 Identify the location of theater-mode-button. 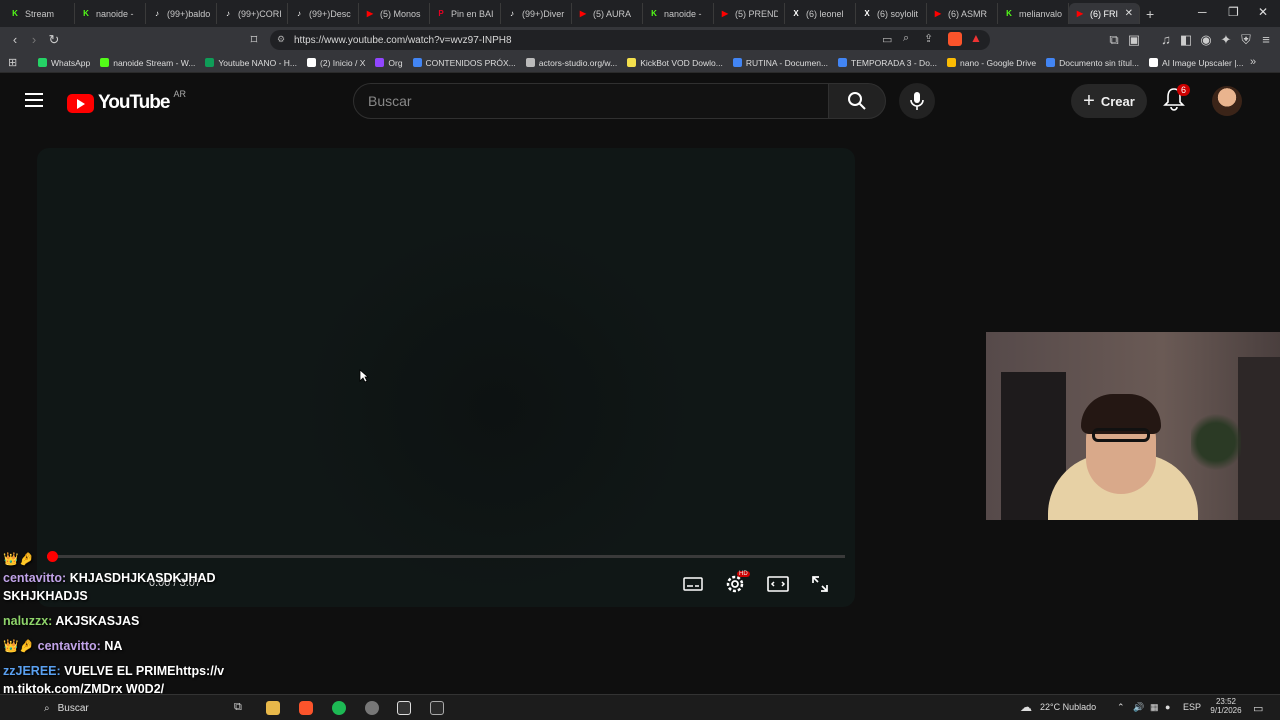
(778, 584).